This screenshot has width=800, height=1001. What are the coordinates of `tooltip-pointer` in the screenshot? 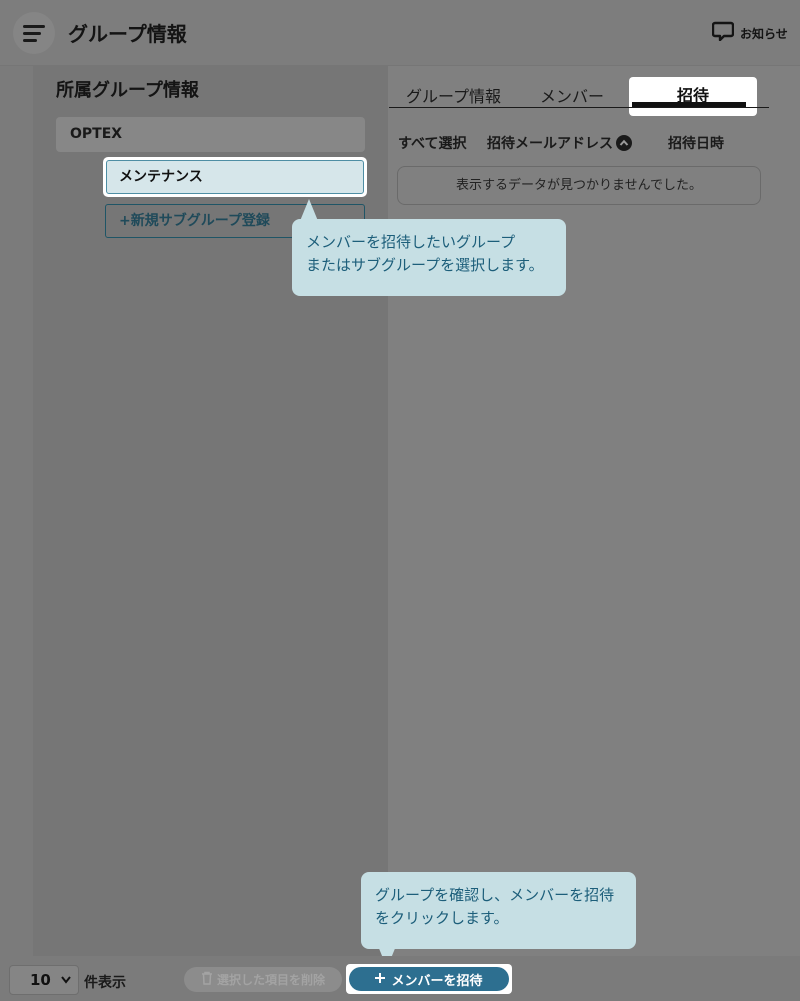 It's located at (309, 210).